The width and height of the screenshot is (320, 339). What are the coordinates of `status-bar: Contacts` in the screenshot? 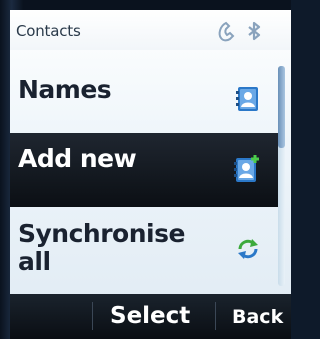 It's located at (150, 30).